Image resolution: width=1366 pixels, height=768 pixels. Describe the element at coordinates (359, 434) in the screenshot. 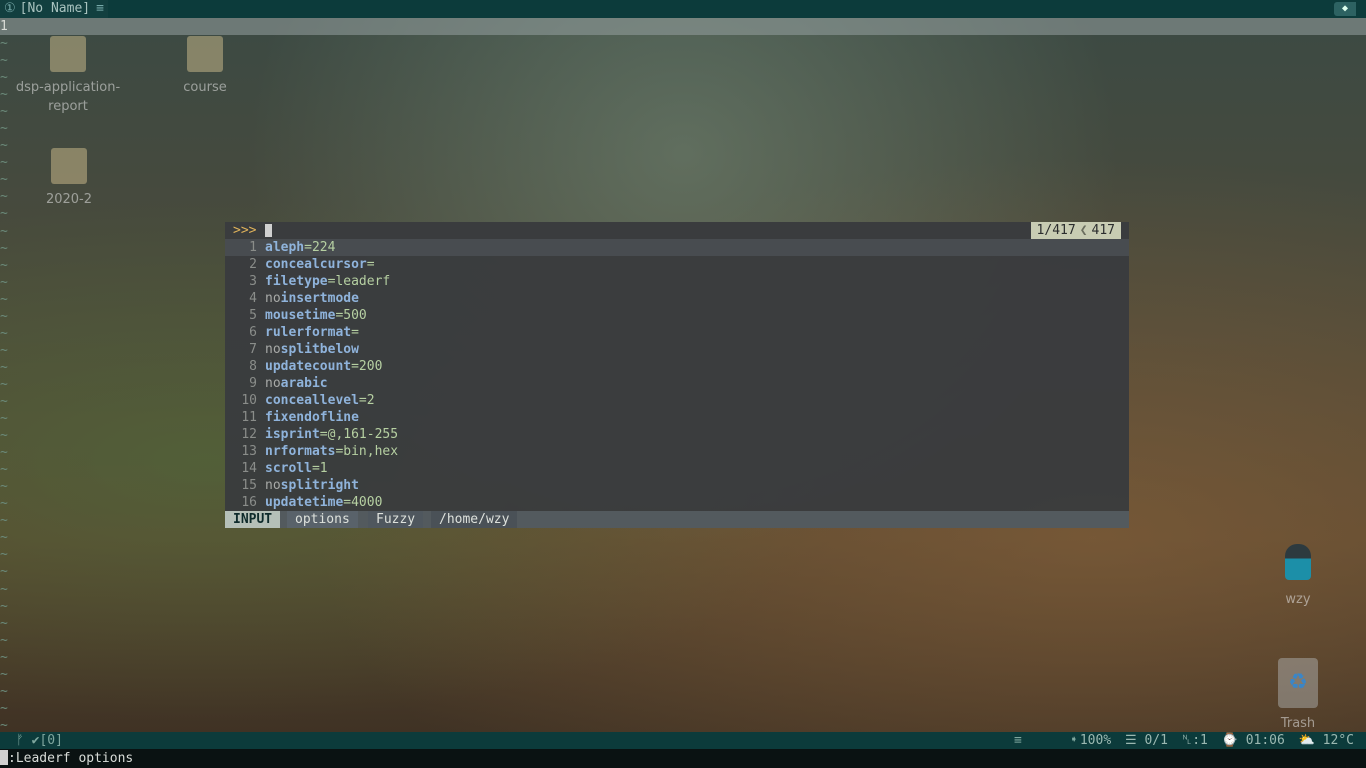

I see `option-value: =@,161-255` at that location.